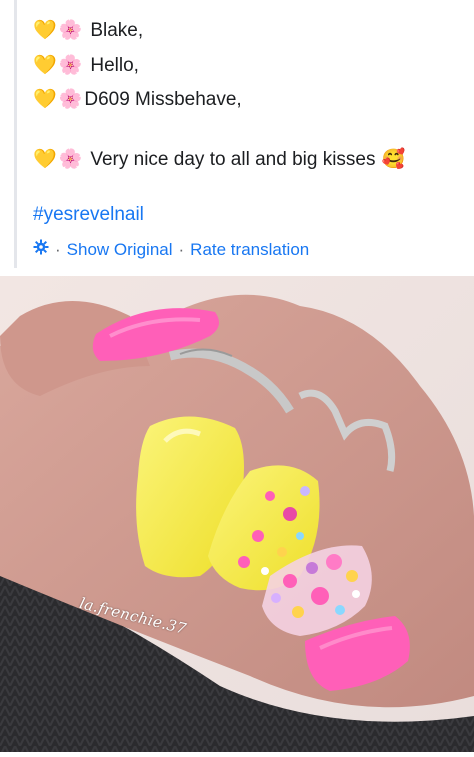  I want to click on hashtag-link: #yesrevelnail, so click(88, 215).